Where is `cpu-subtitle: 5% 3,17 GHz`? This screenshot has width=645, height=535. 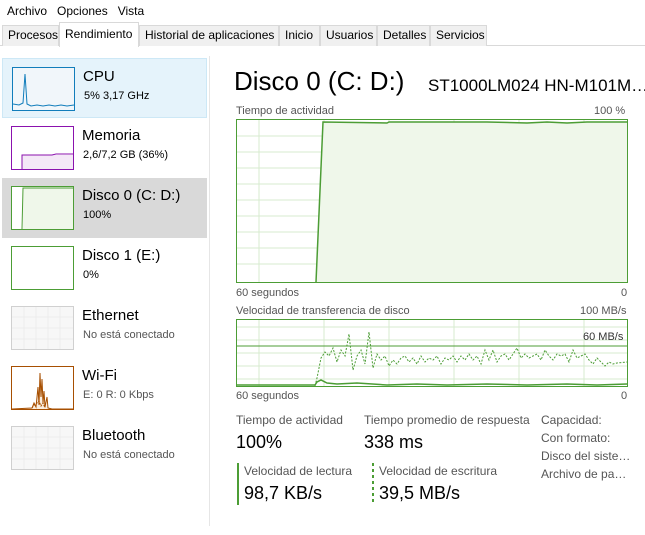
cpu-subtitle: 5% 3,17 GHz is located at coordinates (117, 96).